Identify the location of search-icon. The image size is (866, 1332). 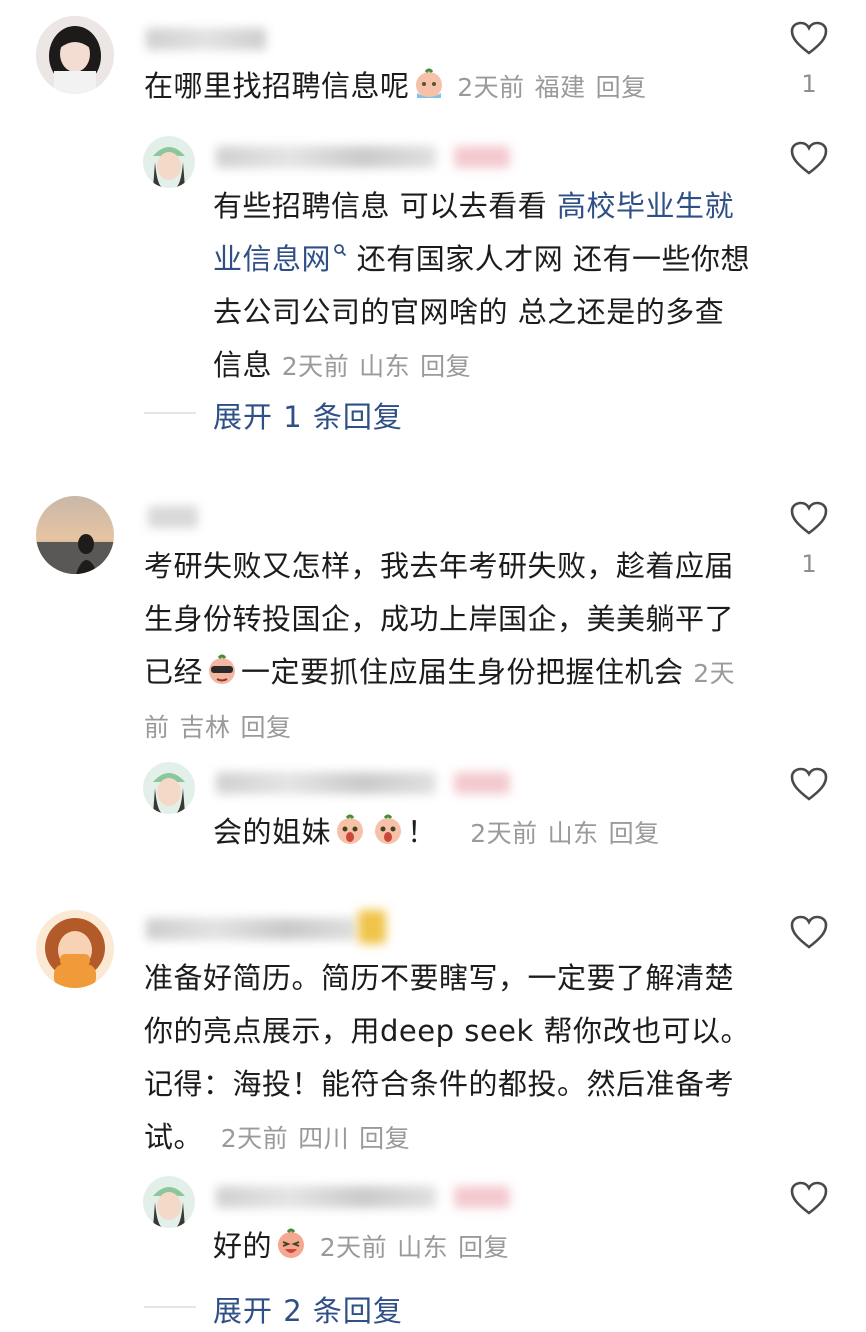
(340, 250).